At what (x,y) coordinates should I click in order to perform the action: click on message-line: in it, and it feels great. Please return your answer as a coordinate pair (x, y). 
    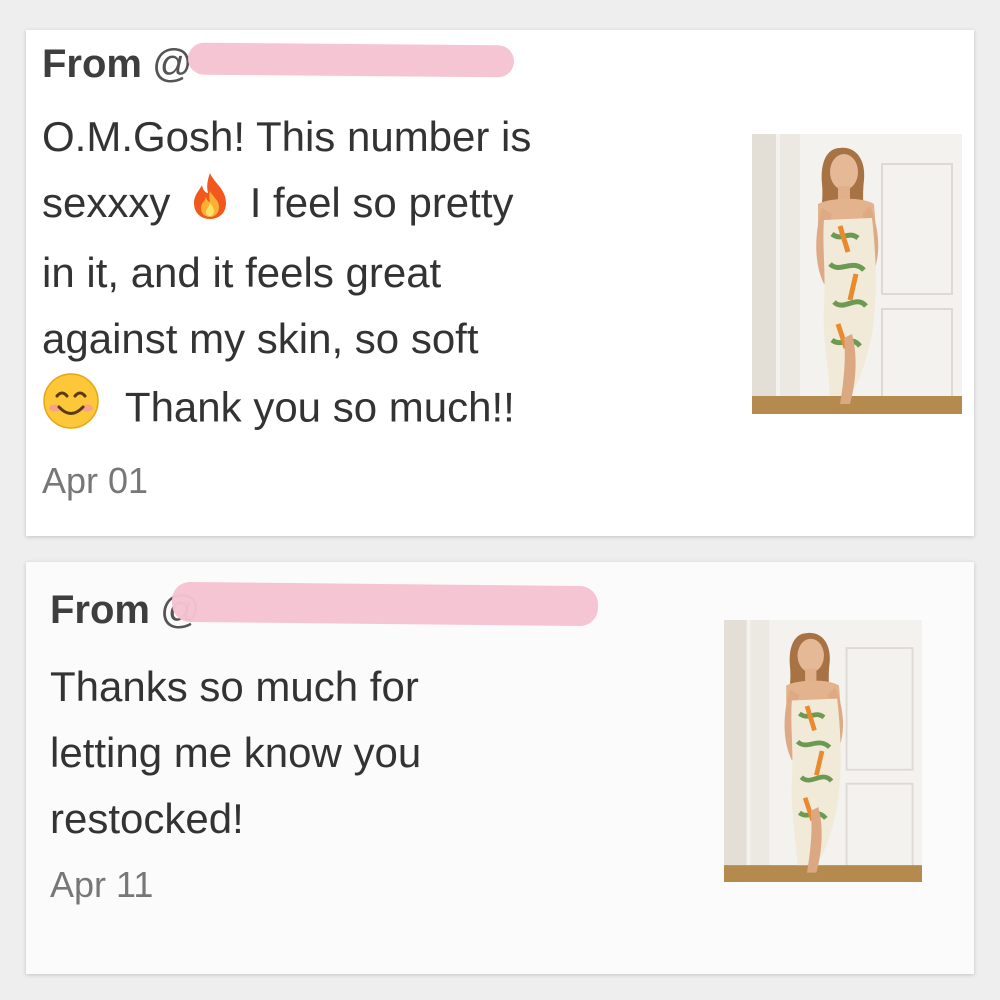
    Looking at the image, I should click on (242, 273).